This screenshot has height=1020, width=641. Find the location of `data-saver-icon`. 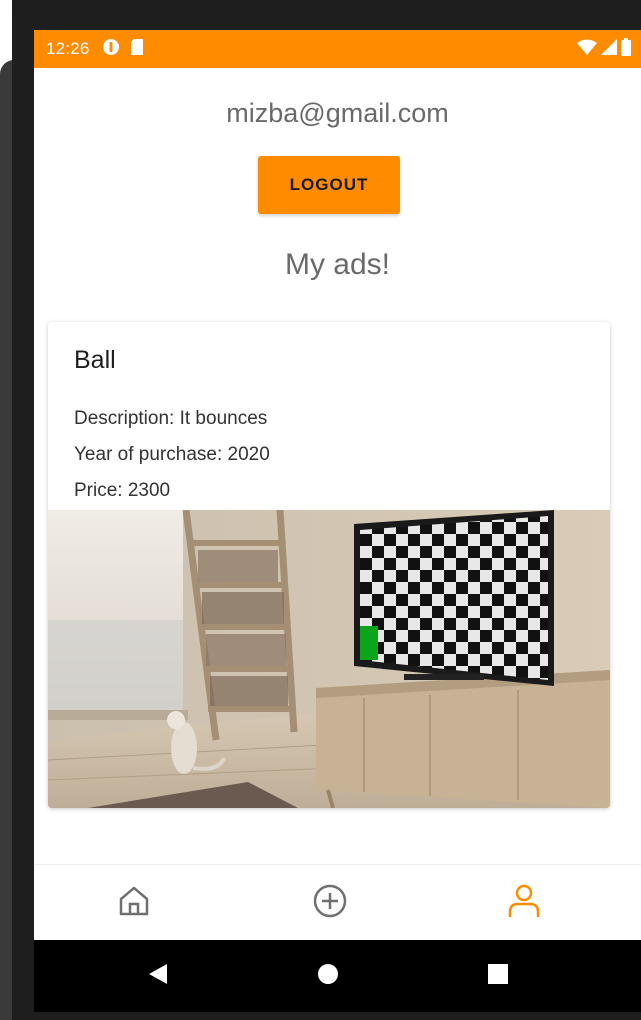

data-saver-icon is located at coordinates (111, 49).